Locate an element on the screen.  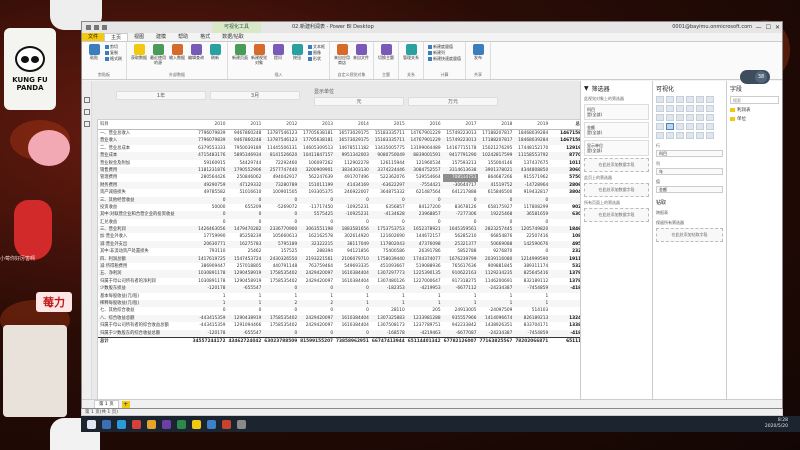
excel-icon is located at coordinates (181, 424).